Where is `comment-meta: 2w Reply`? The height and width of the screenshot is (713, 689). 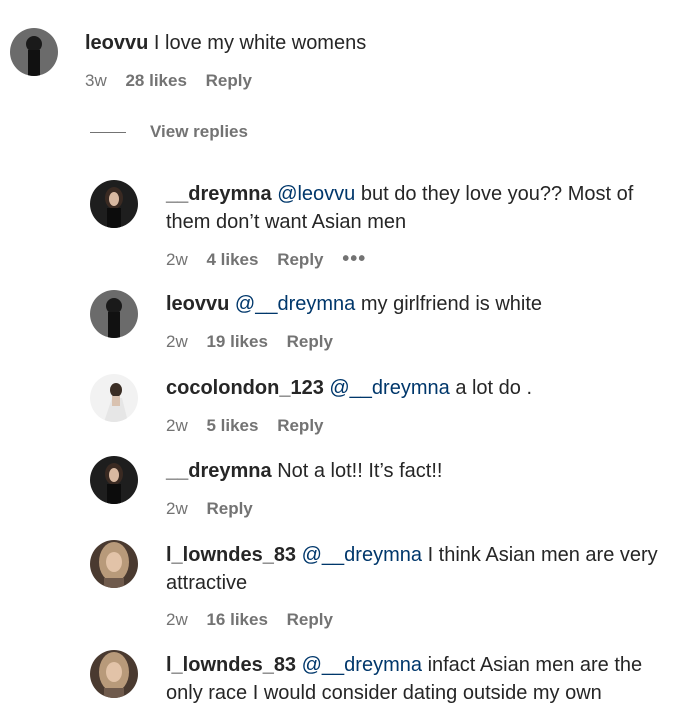
comment-meta: 2w Reply is located at coordinates (216, 509).